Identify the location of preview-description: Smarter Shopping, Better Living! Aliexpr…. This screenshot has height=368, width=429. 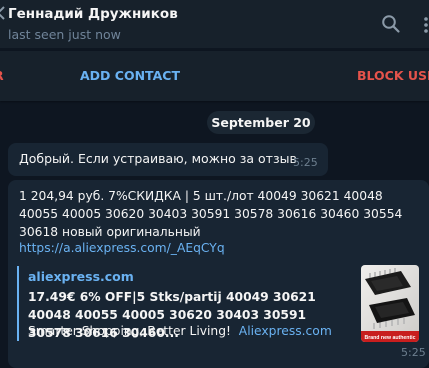
(180, 331).